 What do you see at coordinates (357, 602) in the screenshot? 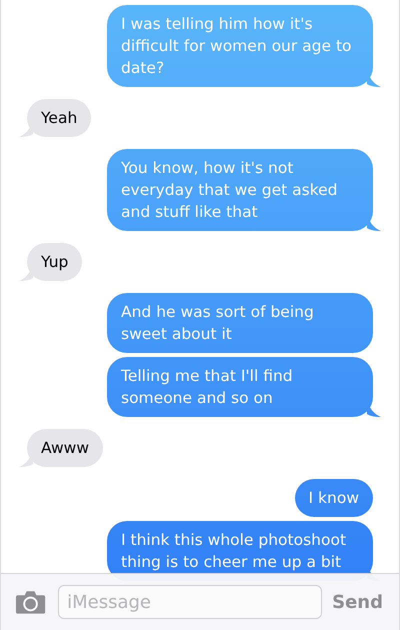
I see `send-button: Send` at bounding box center [357, 602].